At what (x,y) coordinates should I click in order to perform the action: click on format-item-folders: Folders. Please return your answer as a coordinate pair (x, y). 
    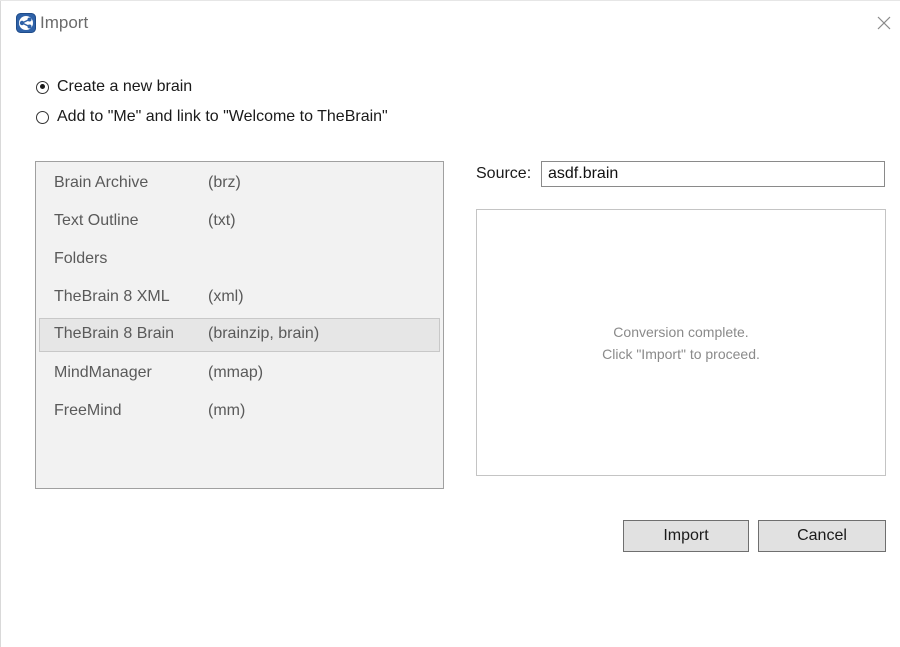
    Looking at the image, I should click on (239, 260).